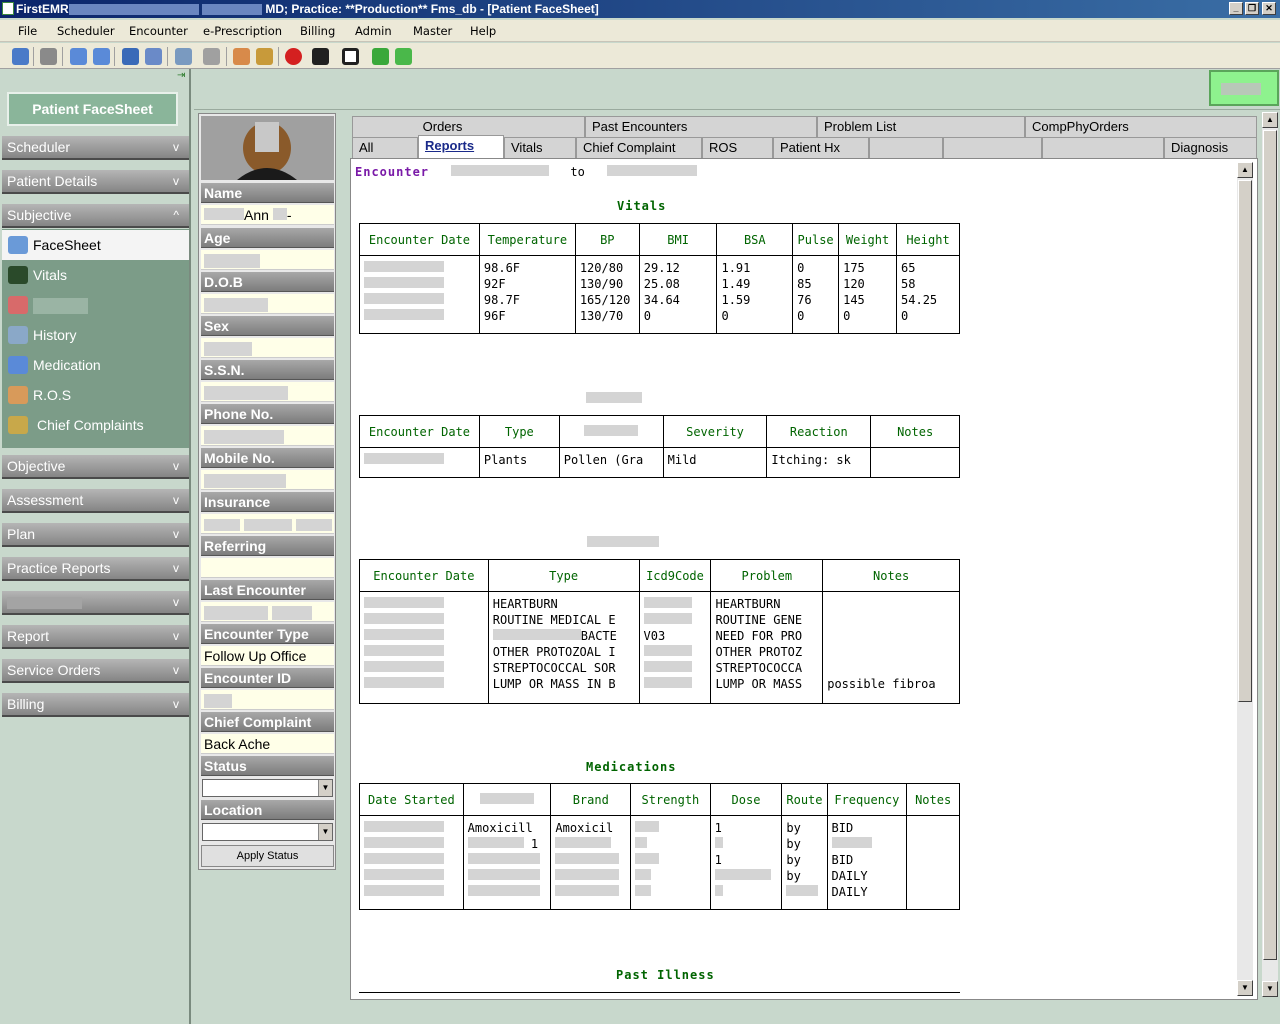  I want to click on nav-section-patient-details: Patient Details v, so click(95, 182).